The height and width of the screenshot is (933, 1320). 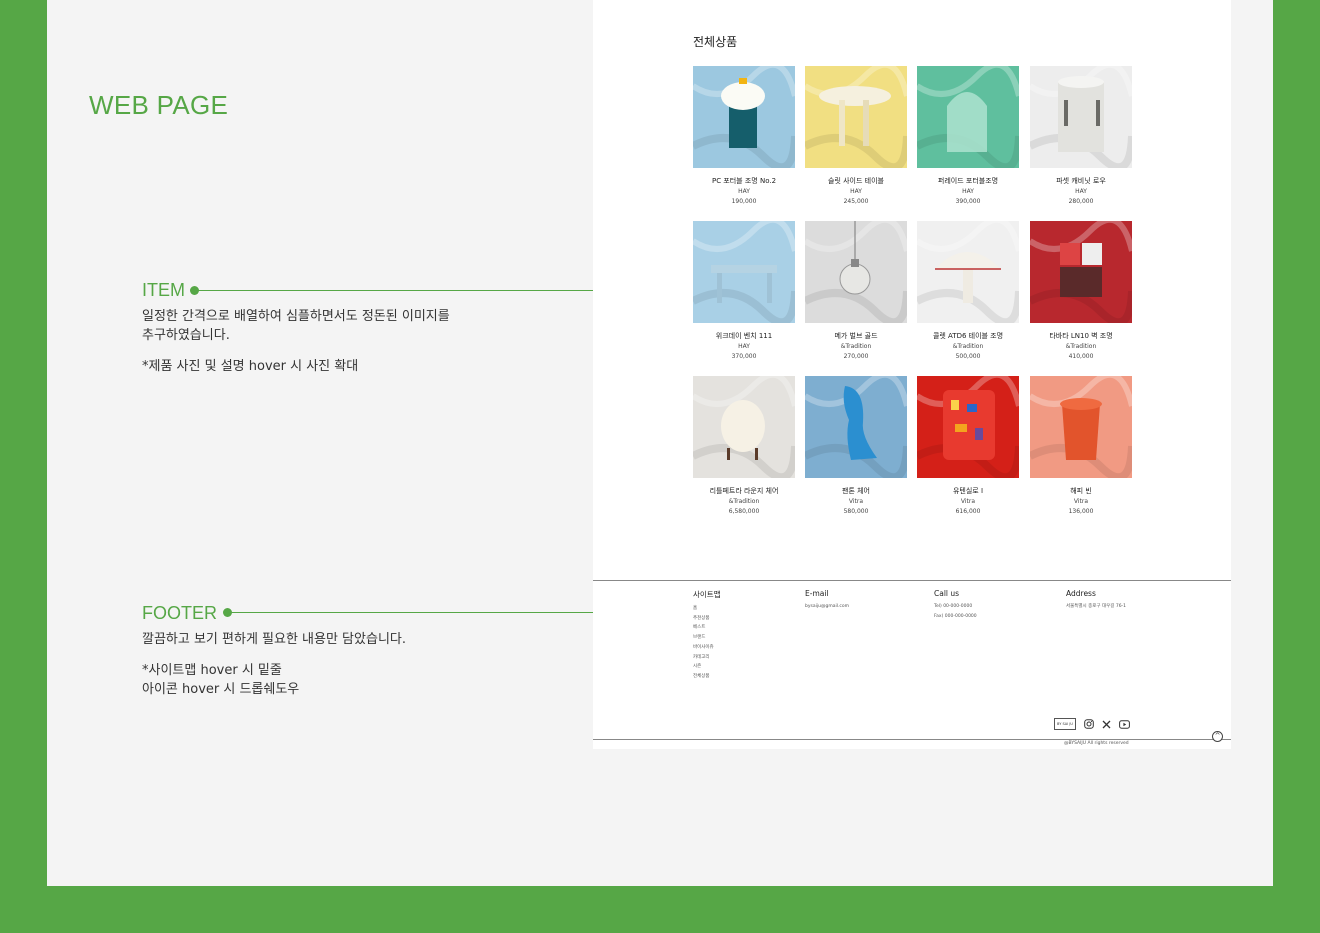 I want to click on product-price: 390,000, so click(x=968, y=201).